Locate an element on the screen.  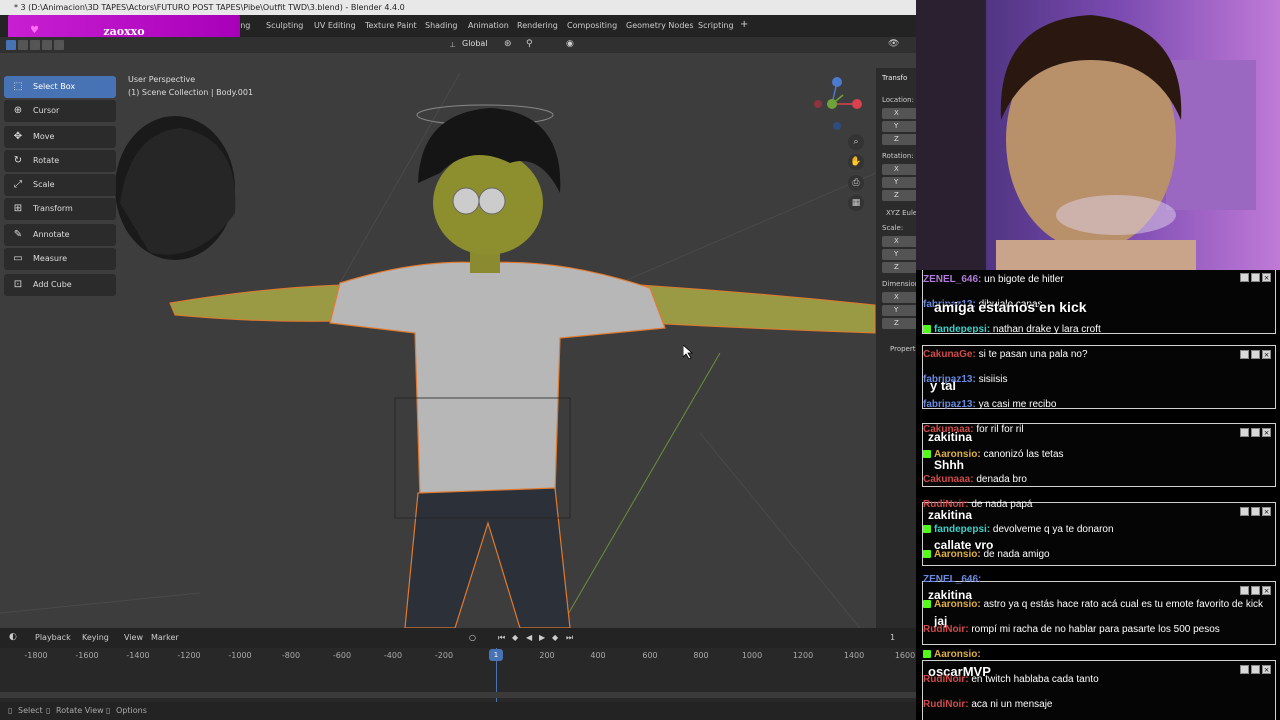
tool-scale: ⤢ Scale is located at coordinates (60, 185).